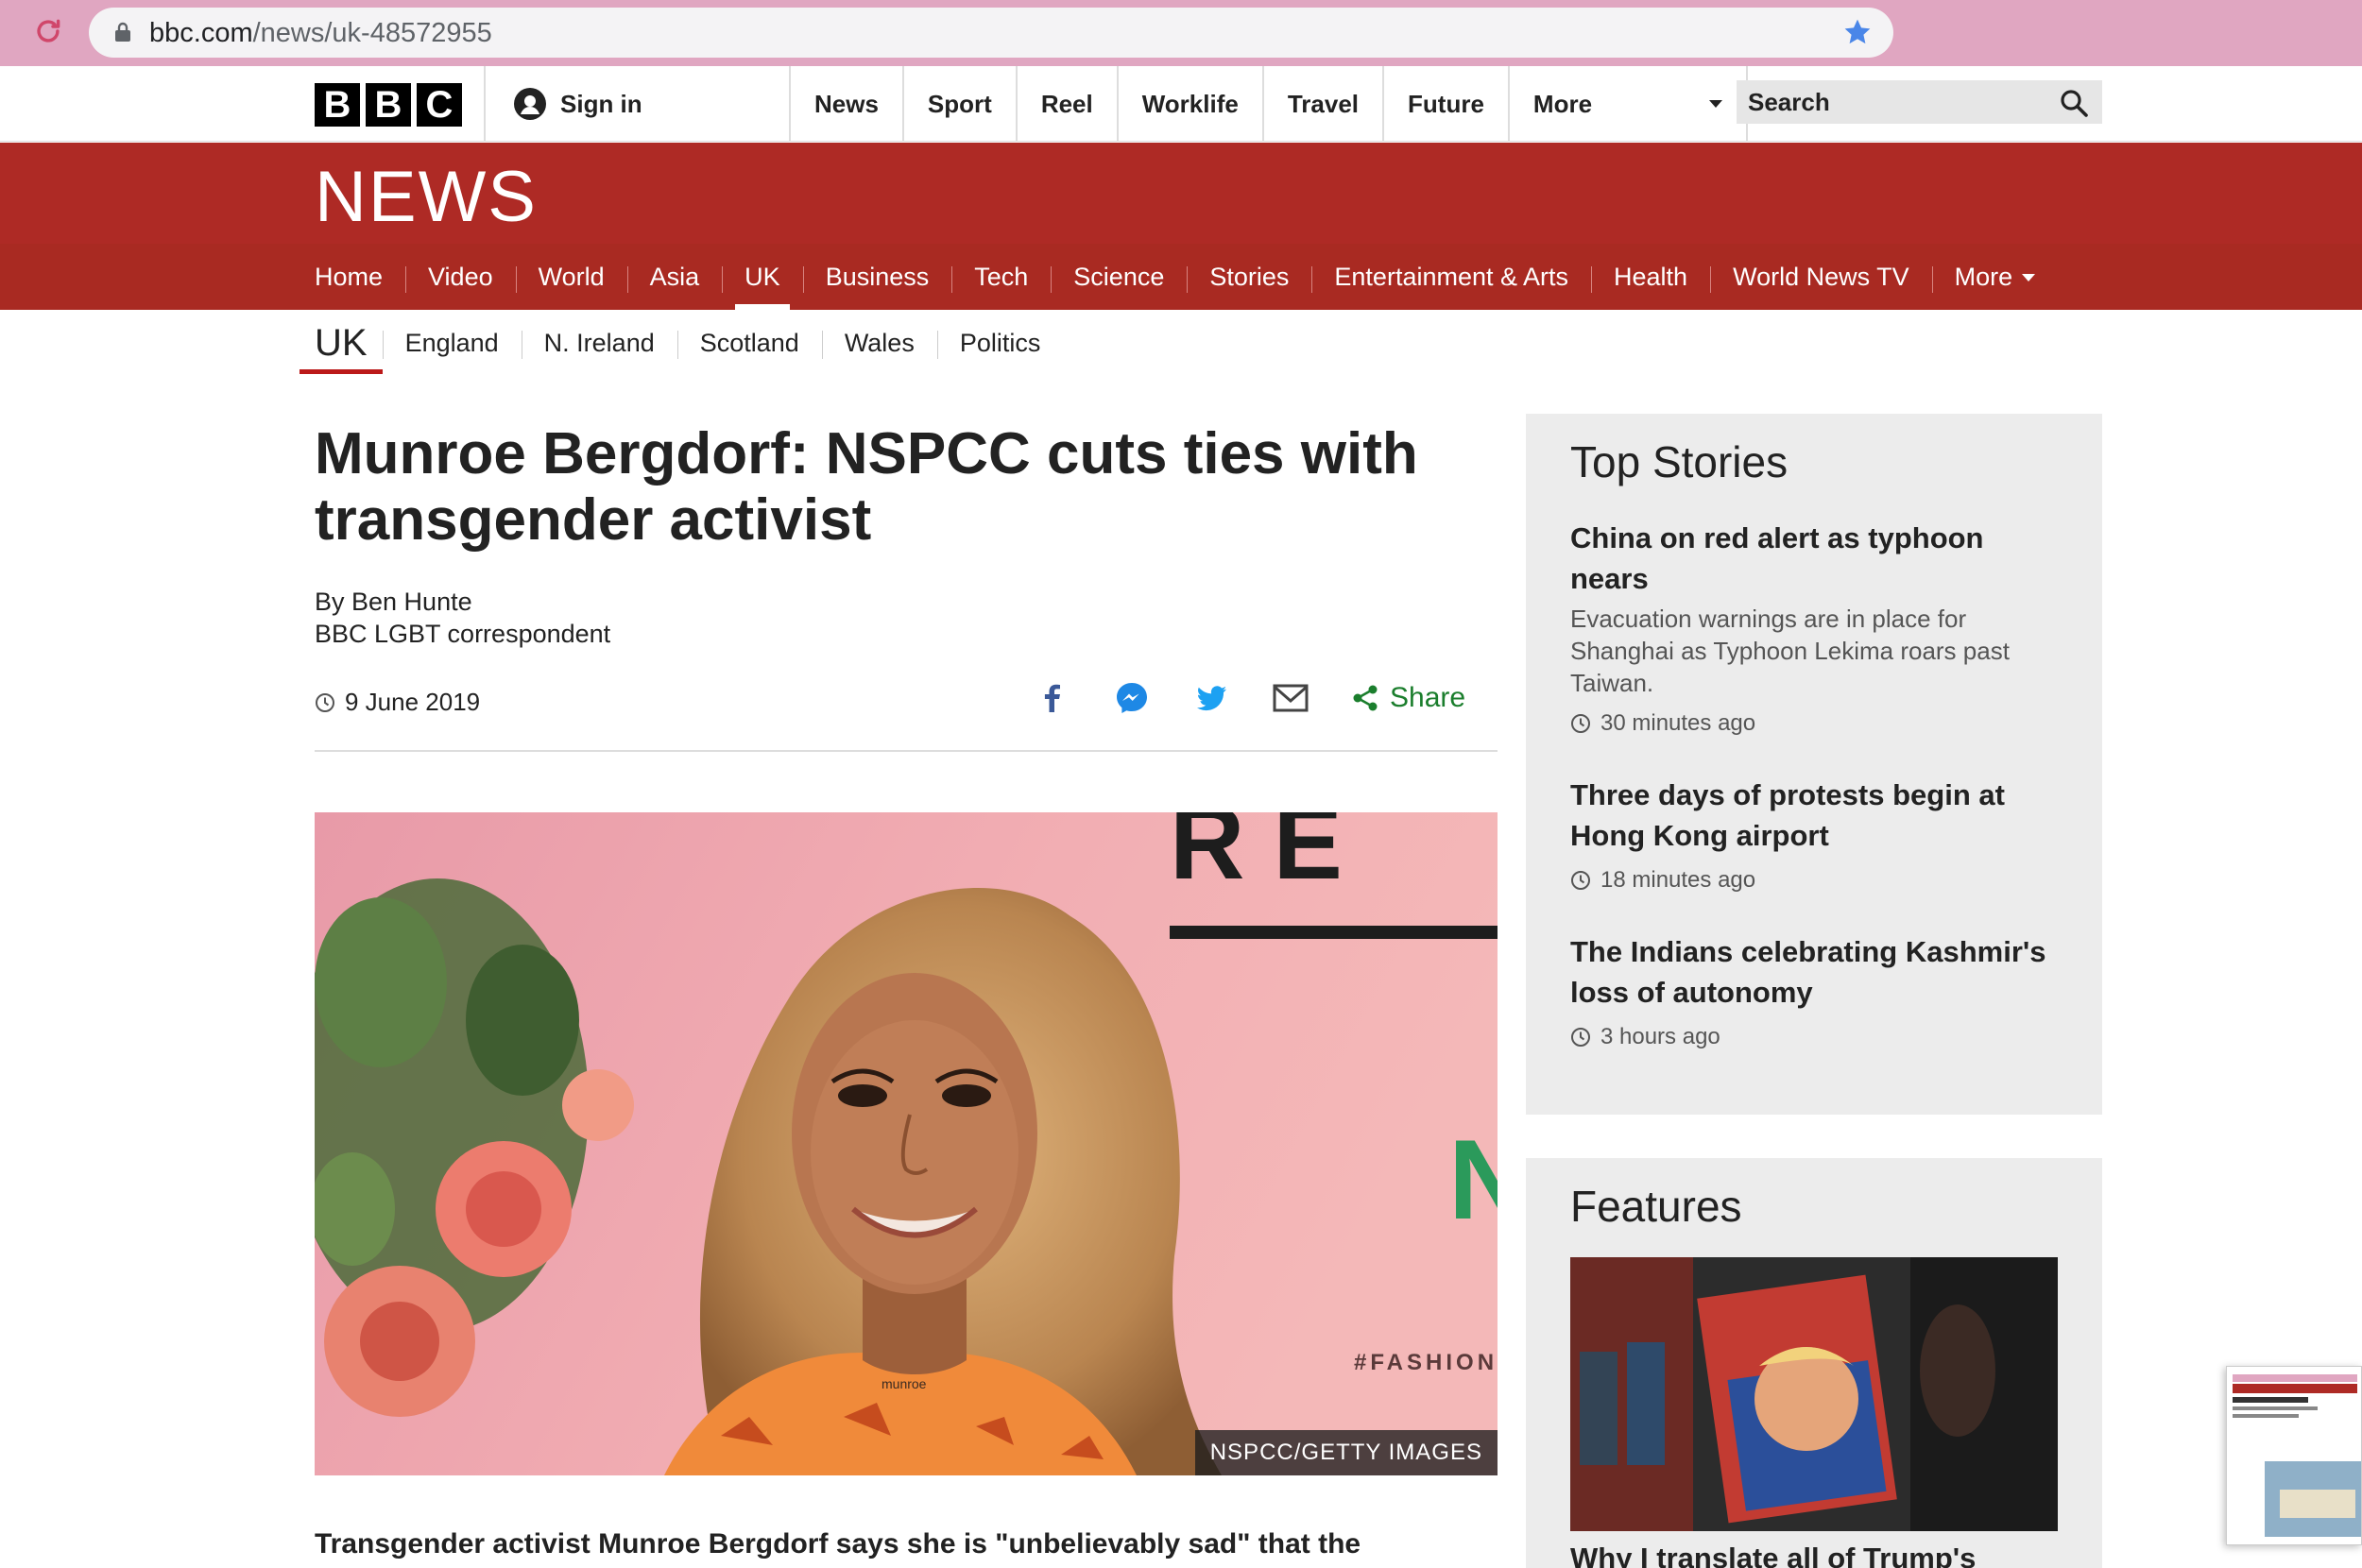  I want to click on user-avatar-icon, so click(530, 104).